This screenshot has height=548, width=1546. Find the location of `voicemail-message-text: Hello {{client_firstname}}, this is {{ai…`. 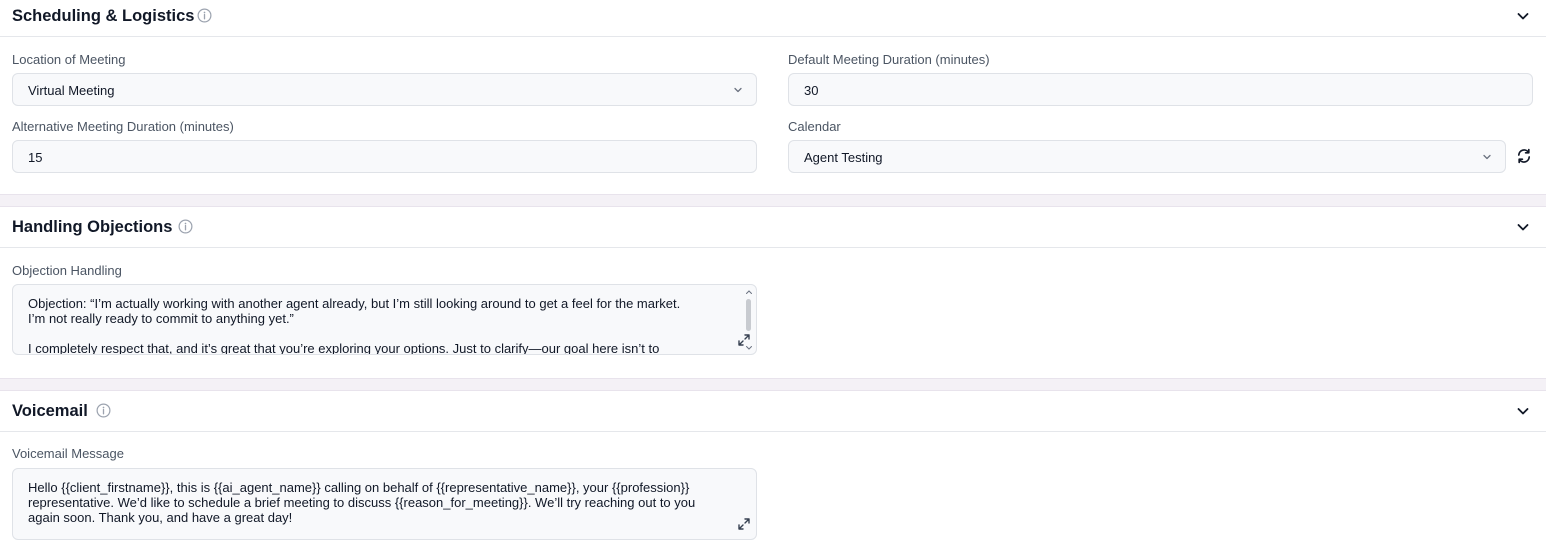

voicemail-message-text: Hello {{client_firstname}}, this is {{ai… is located at coordinates (362, 502).